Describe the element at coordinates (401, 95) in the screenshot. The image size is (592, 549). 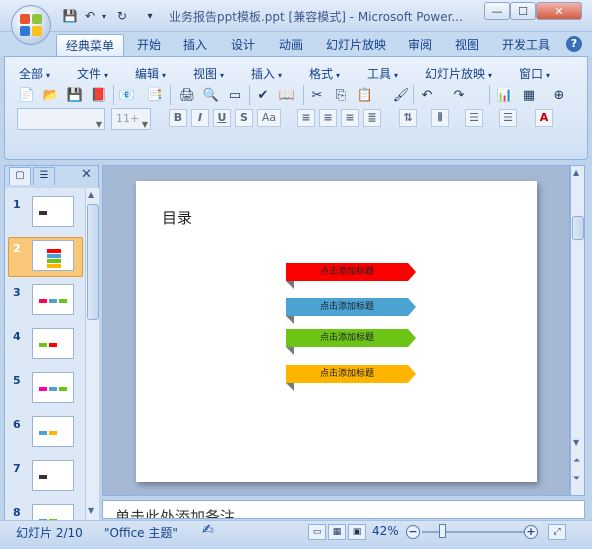
I see `format-painter-icon: 🖌` at that location.